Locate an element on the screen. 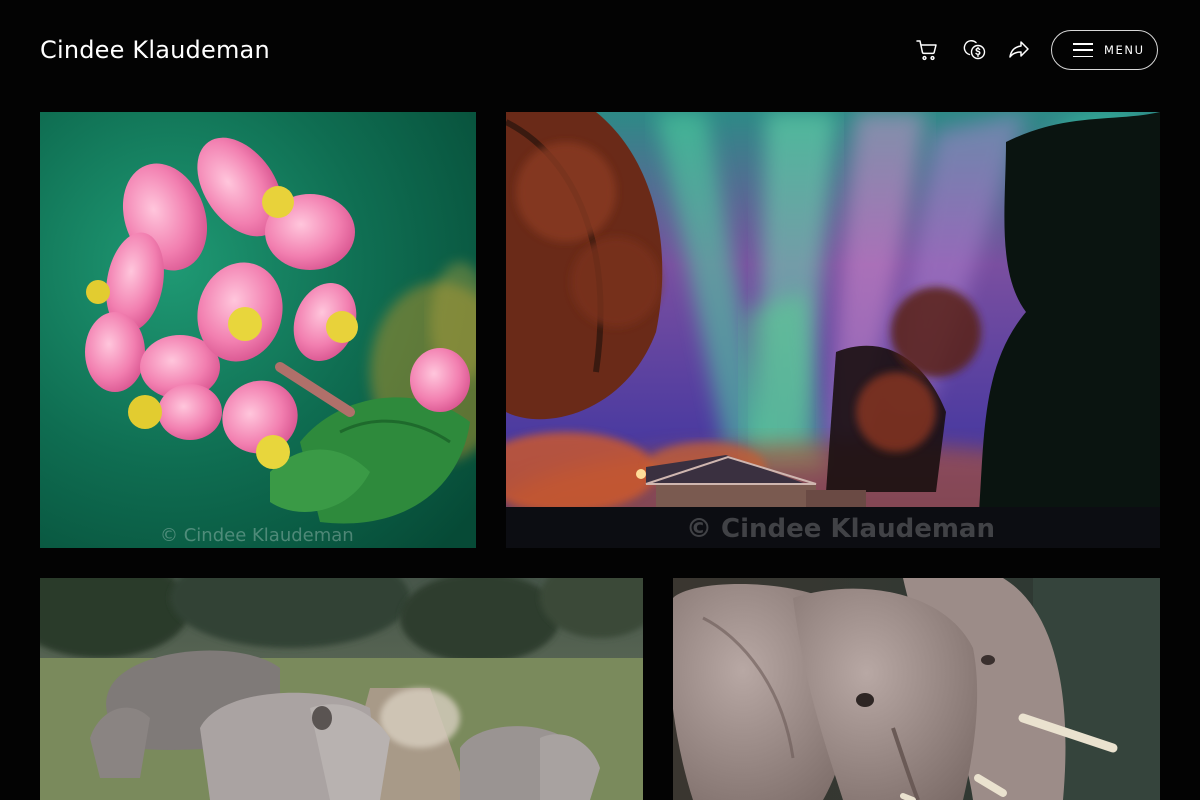 This screenshot has height=800, width=1200. menu-label: MENU is located at coordinates (1124, 50).